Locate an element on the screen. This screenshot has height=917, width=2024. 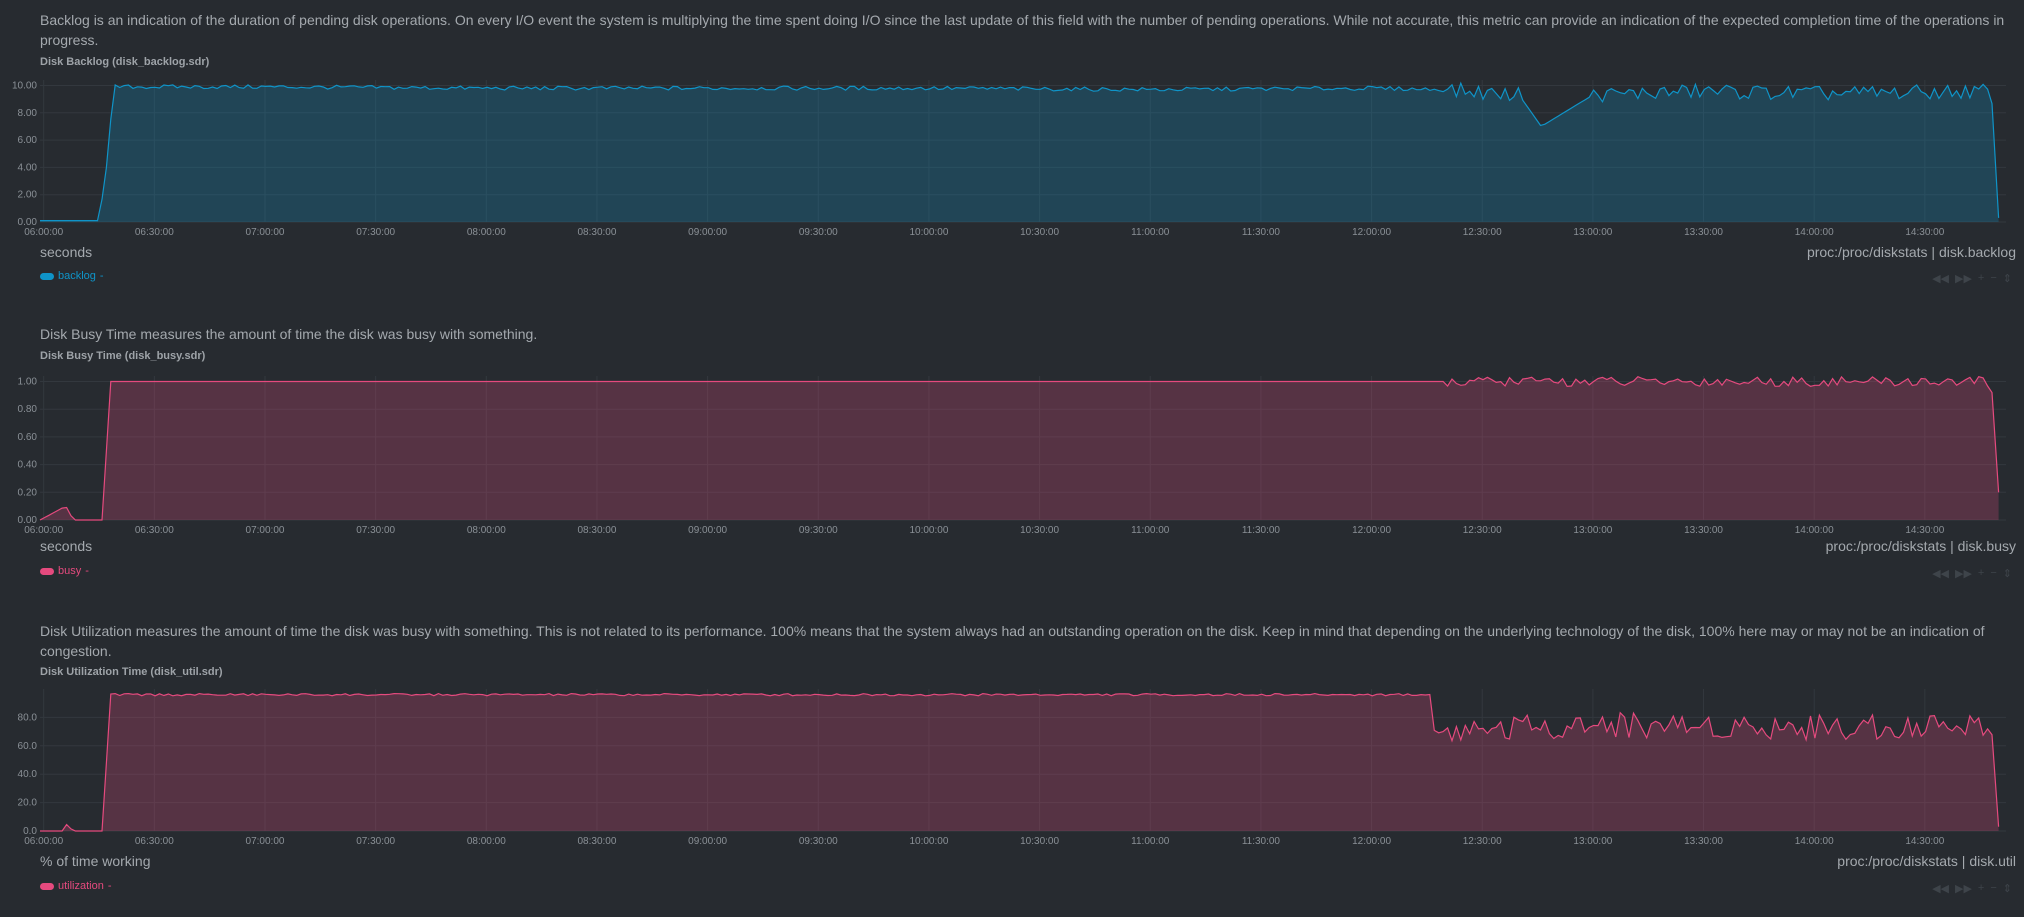
y-tick-label: 40.0 is located at coordinates (28, 774).